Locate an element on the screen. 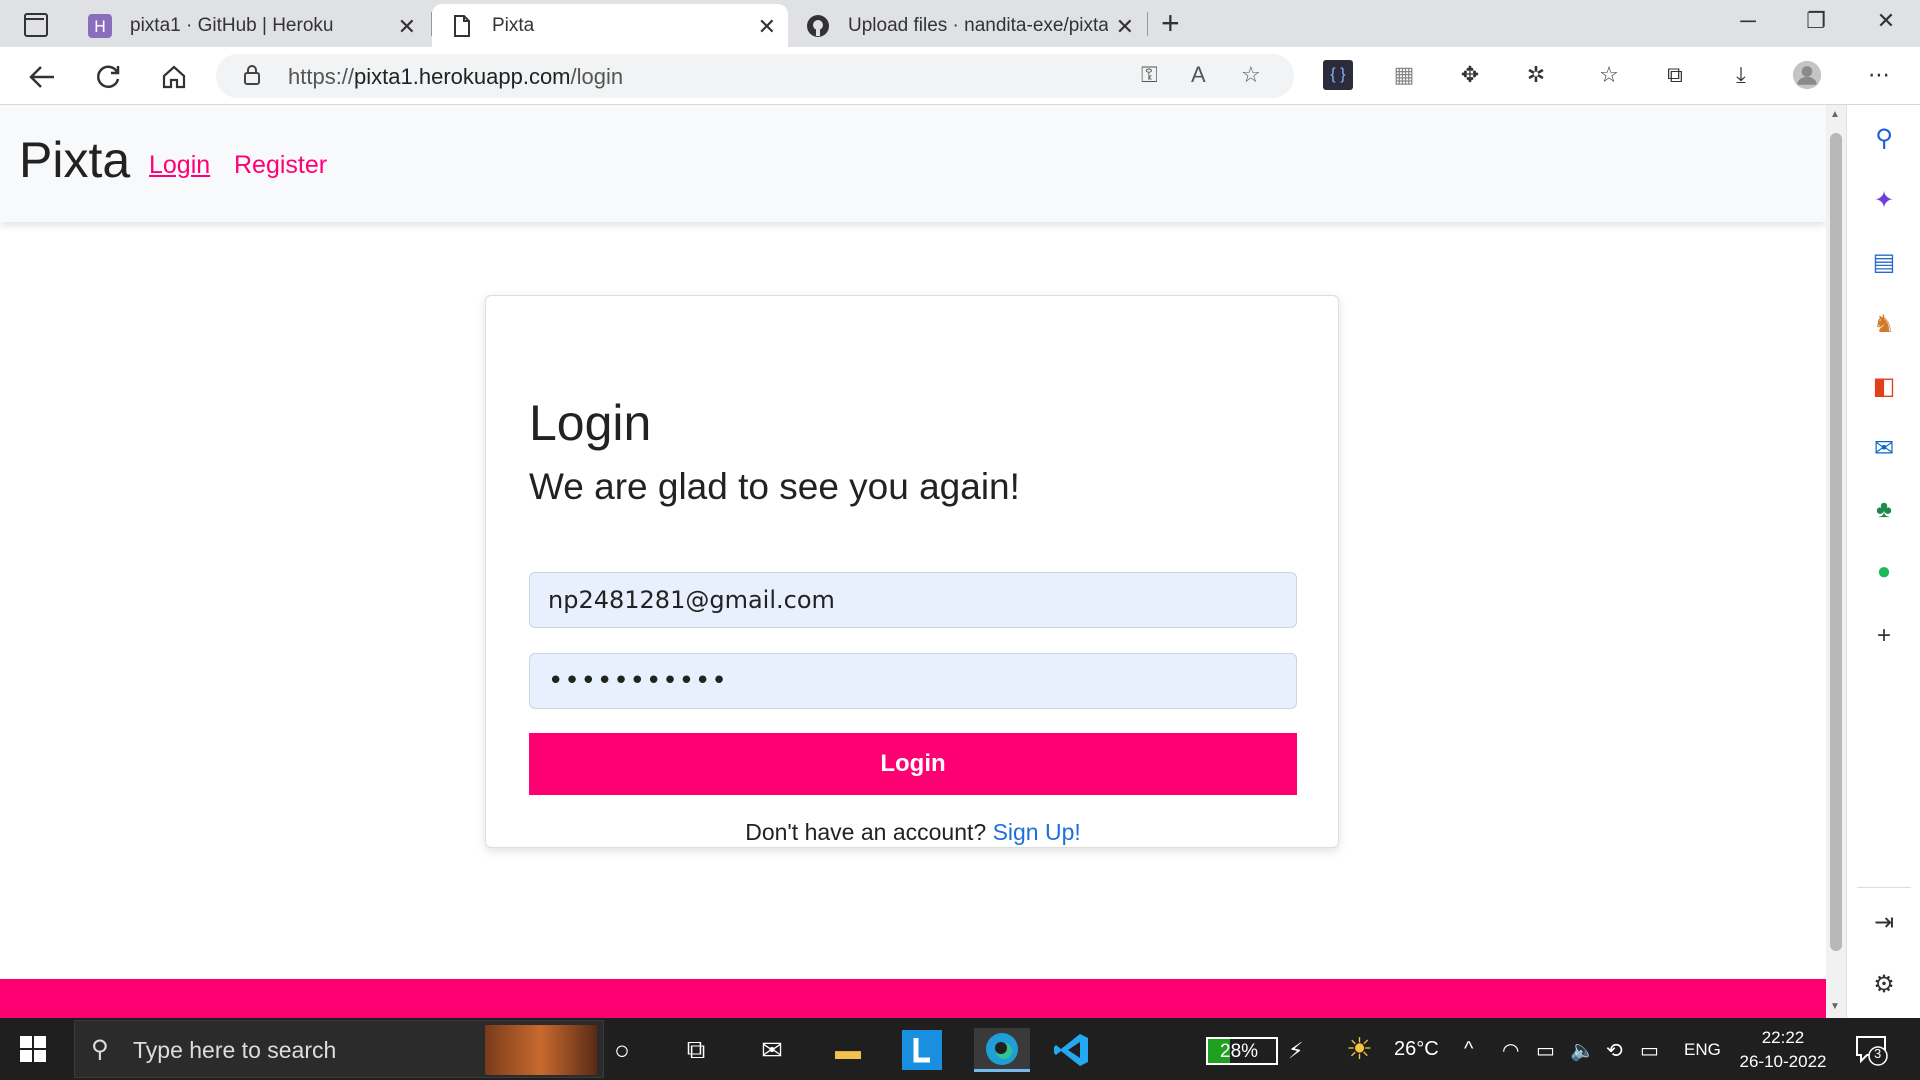  meet-icon: ▭ is located at coordinates (1545, 1050).